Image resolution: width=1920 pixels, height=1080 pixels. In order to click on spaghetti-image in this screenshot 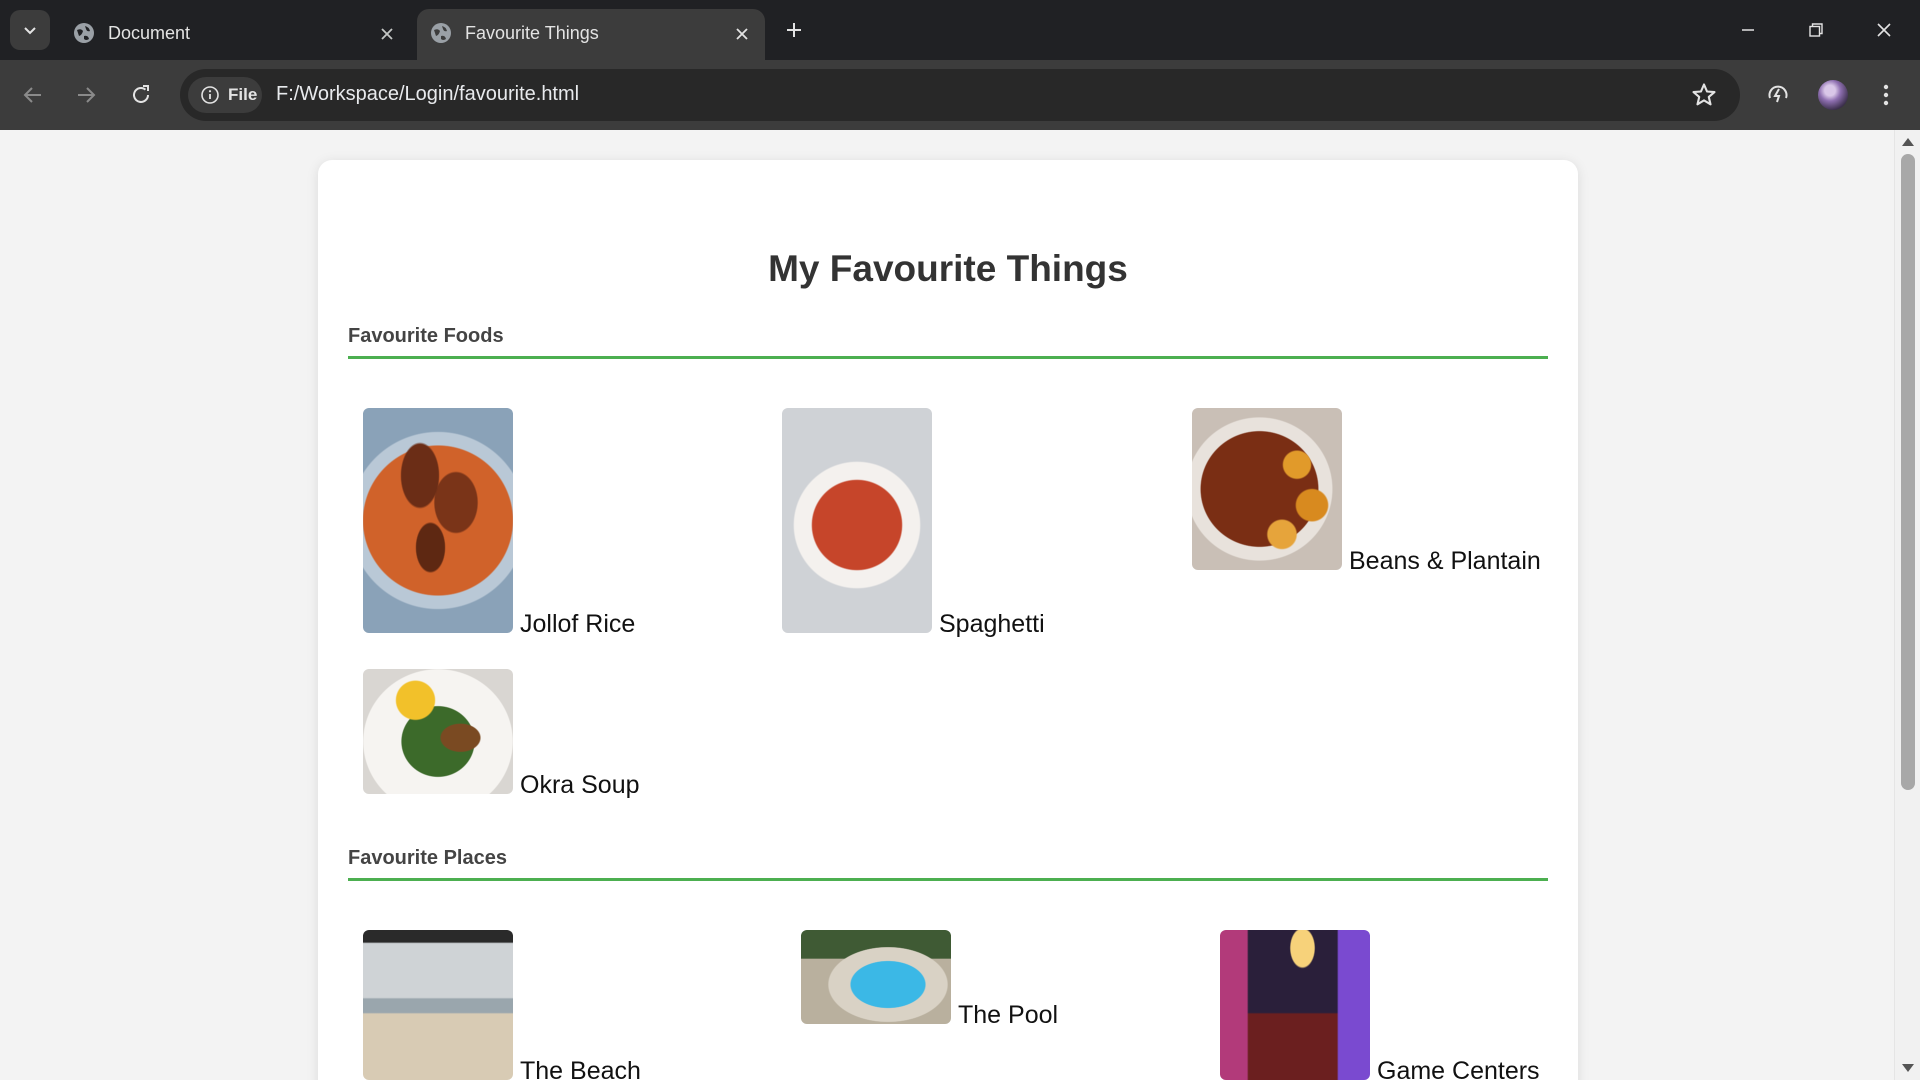, I will do `click(857, 520)`.